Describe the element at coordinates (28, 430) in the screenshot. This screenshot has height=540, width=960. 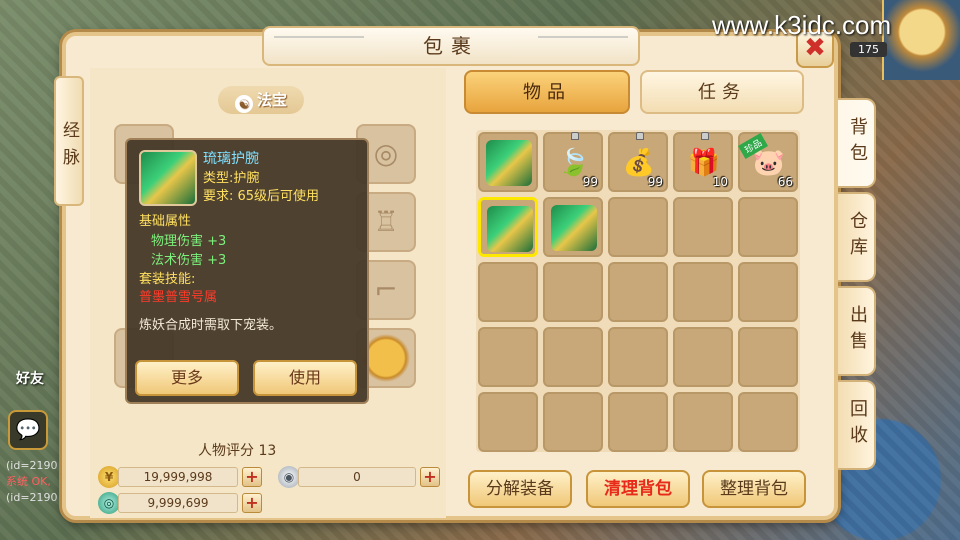
I see `chat-icon: 💬` at that location.